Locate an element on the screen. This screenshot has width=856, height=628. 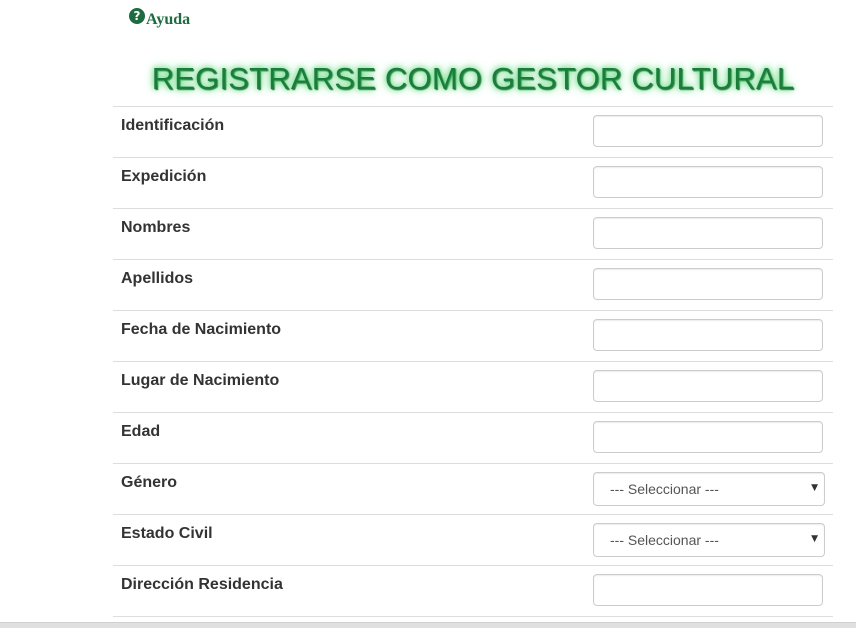
page-title: REGISTRARSE COMO GESTOR CULTURAL is located at coordinates (473, 78).